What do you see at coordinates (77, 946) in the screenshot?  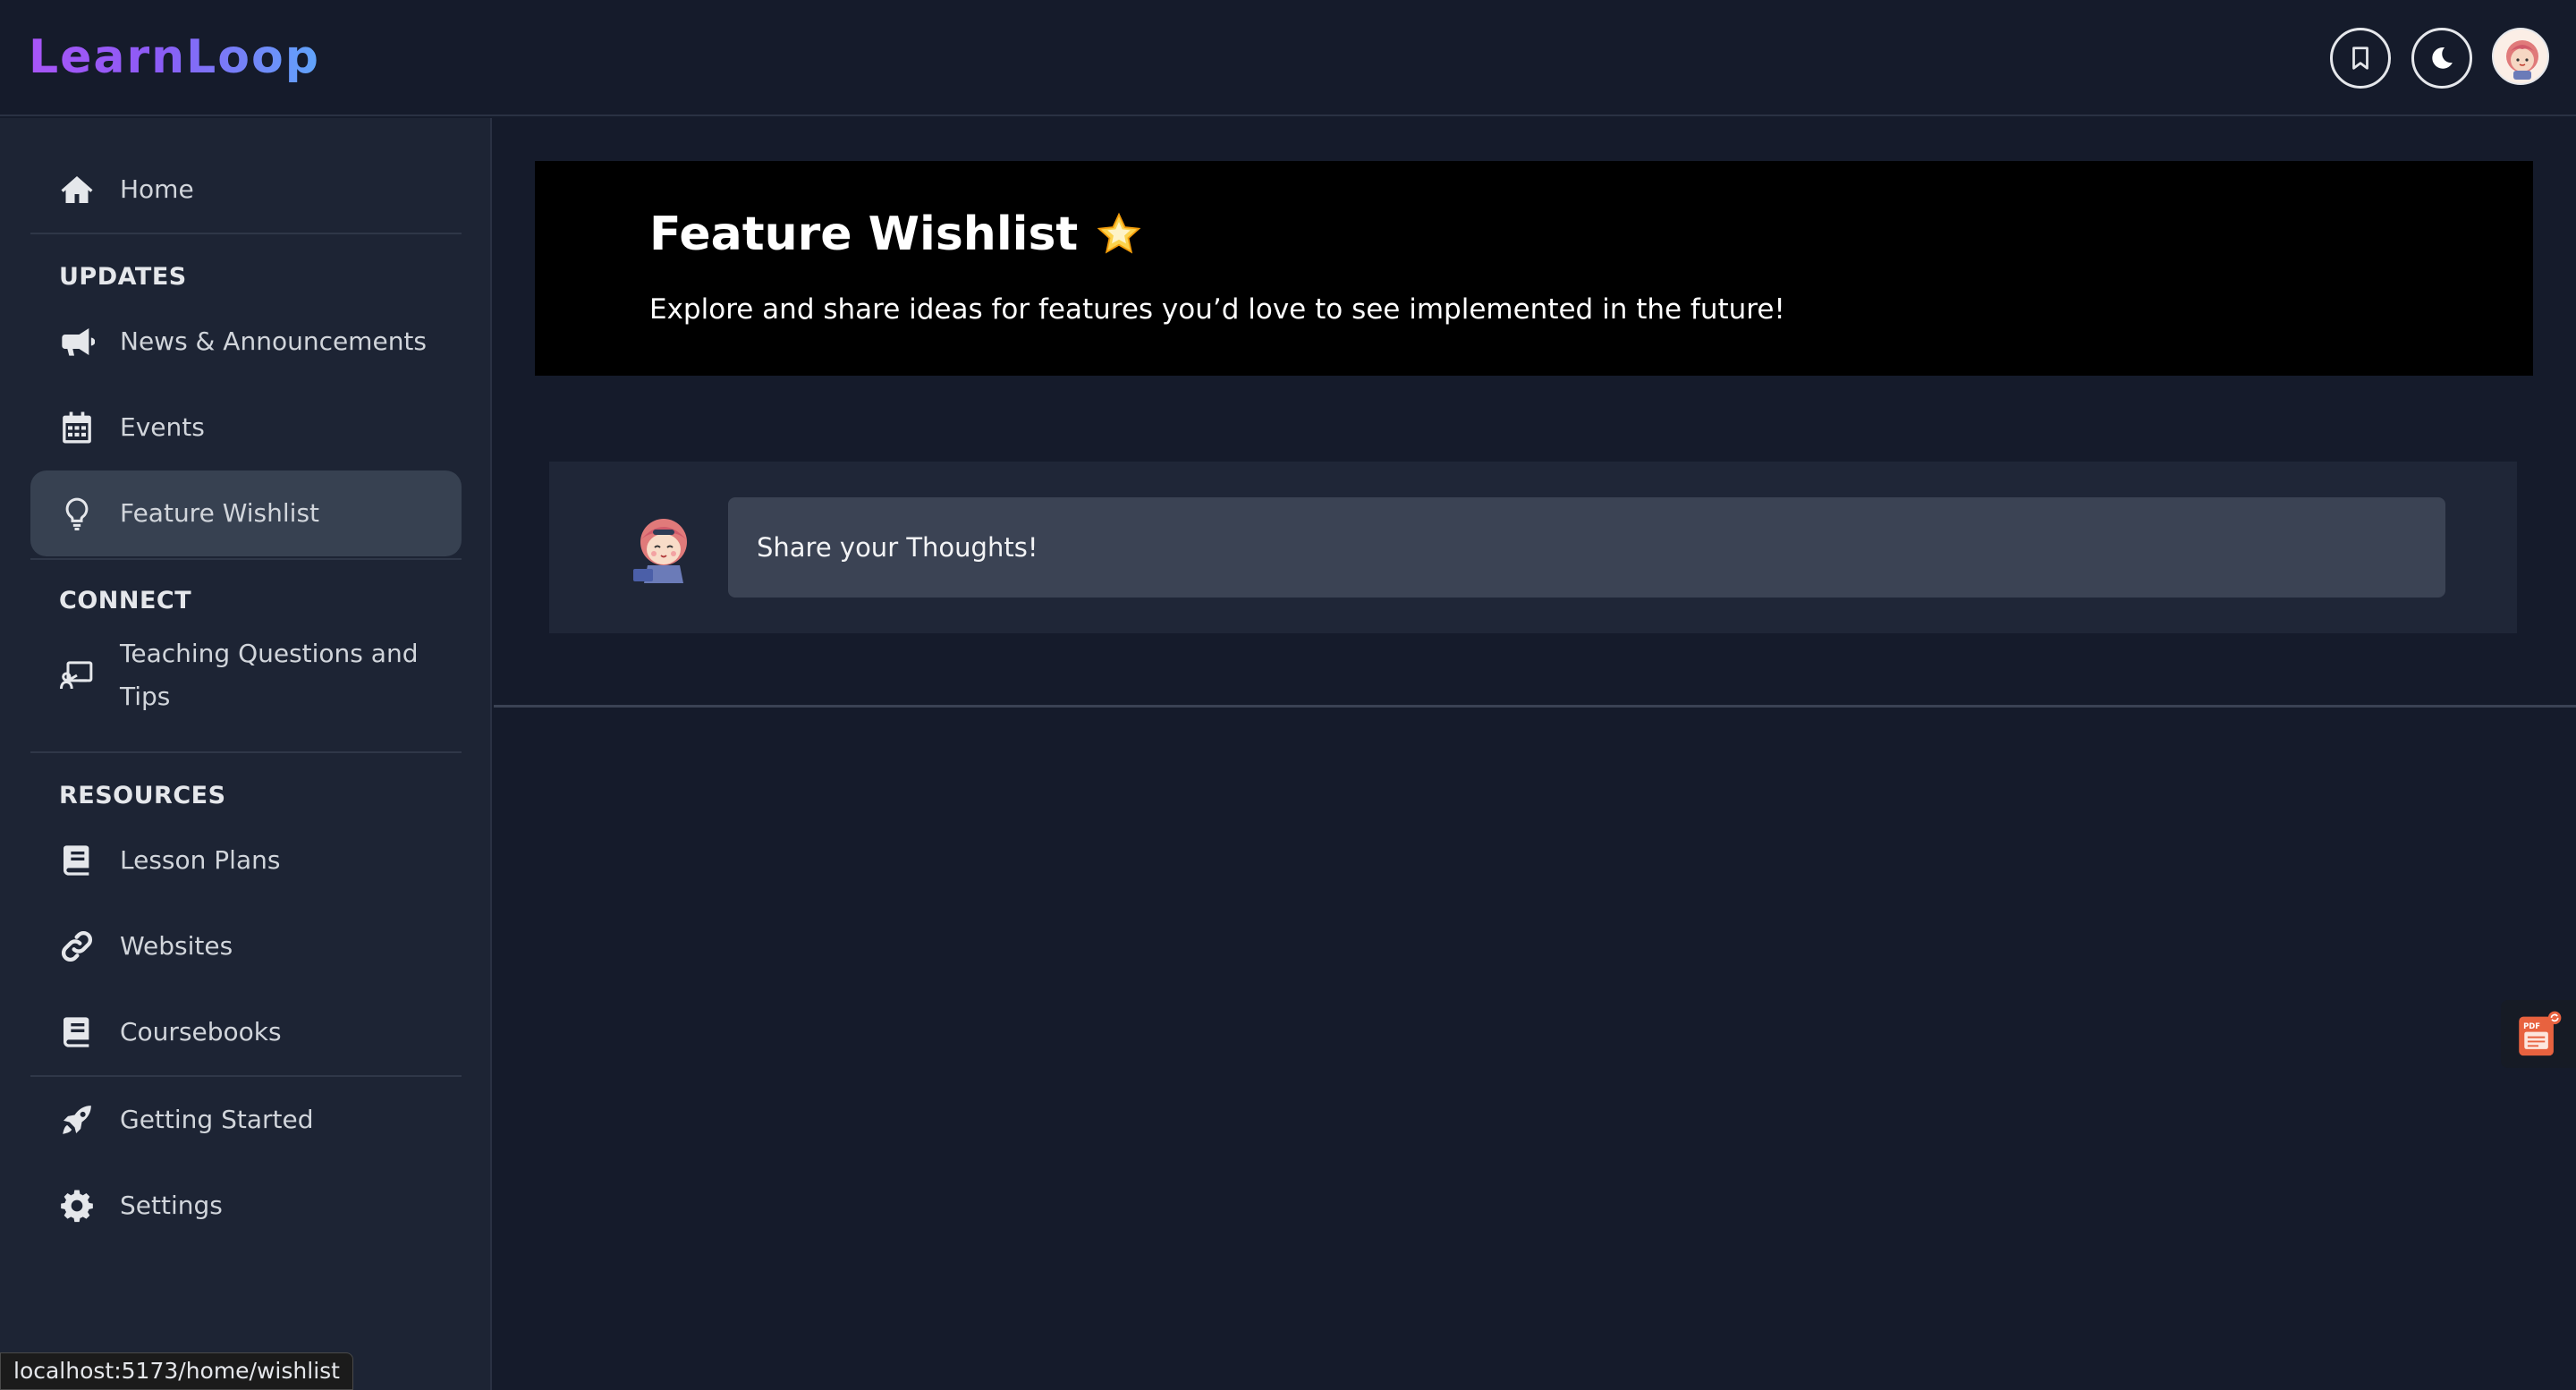 I see `link-icon` at bounding box center [77, 946].